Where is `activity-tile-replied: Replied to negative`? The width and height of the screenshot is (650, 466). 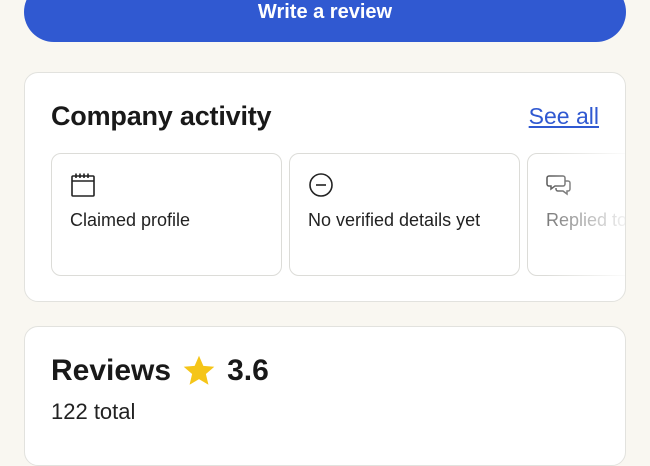
activity-tile-replied: Replied to negative is located at coordinates (576, 214).